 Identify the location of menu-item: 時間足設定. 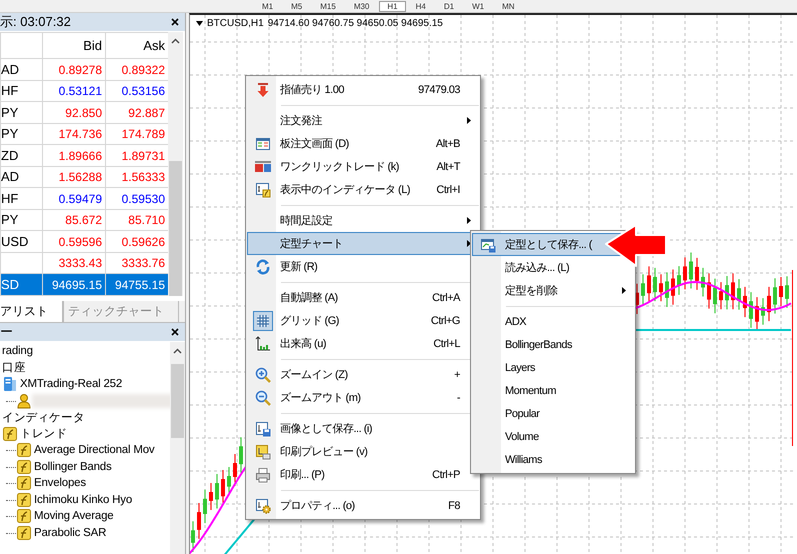
(363, 220).